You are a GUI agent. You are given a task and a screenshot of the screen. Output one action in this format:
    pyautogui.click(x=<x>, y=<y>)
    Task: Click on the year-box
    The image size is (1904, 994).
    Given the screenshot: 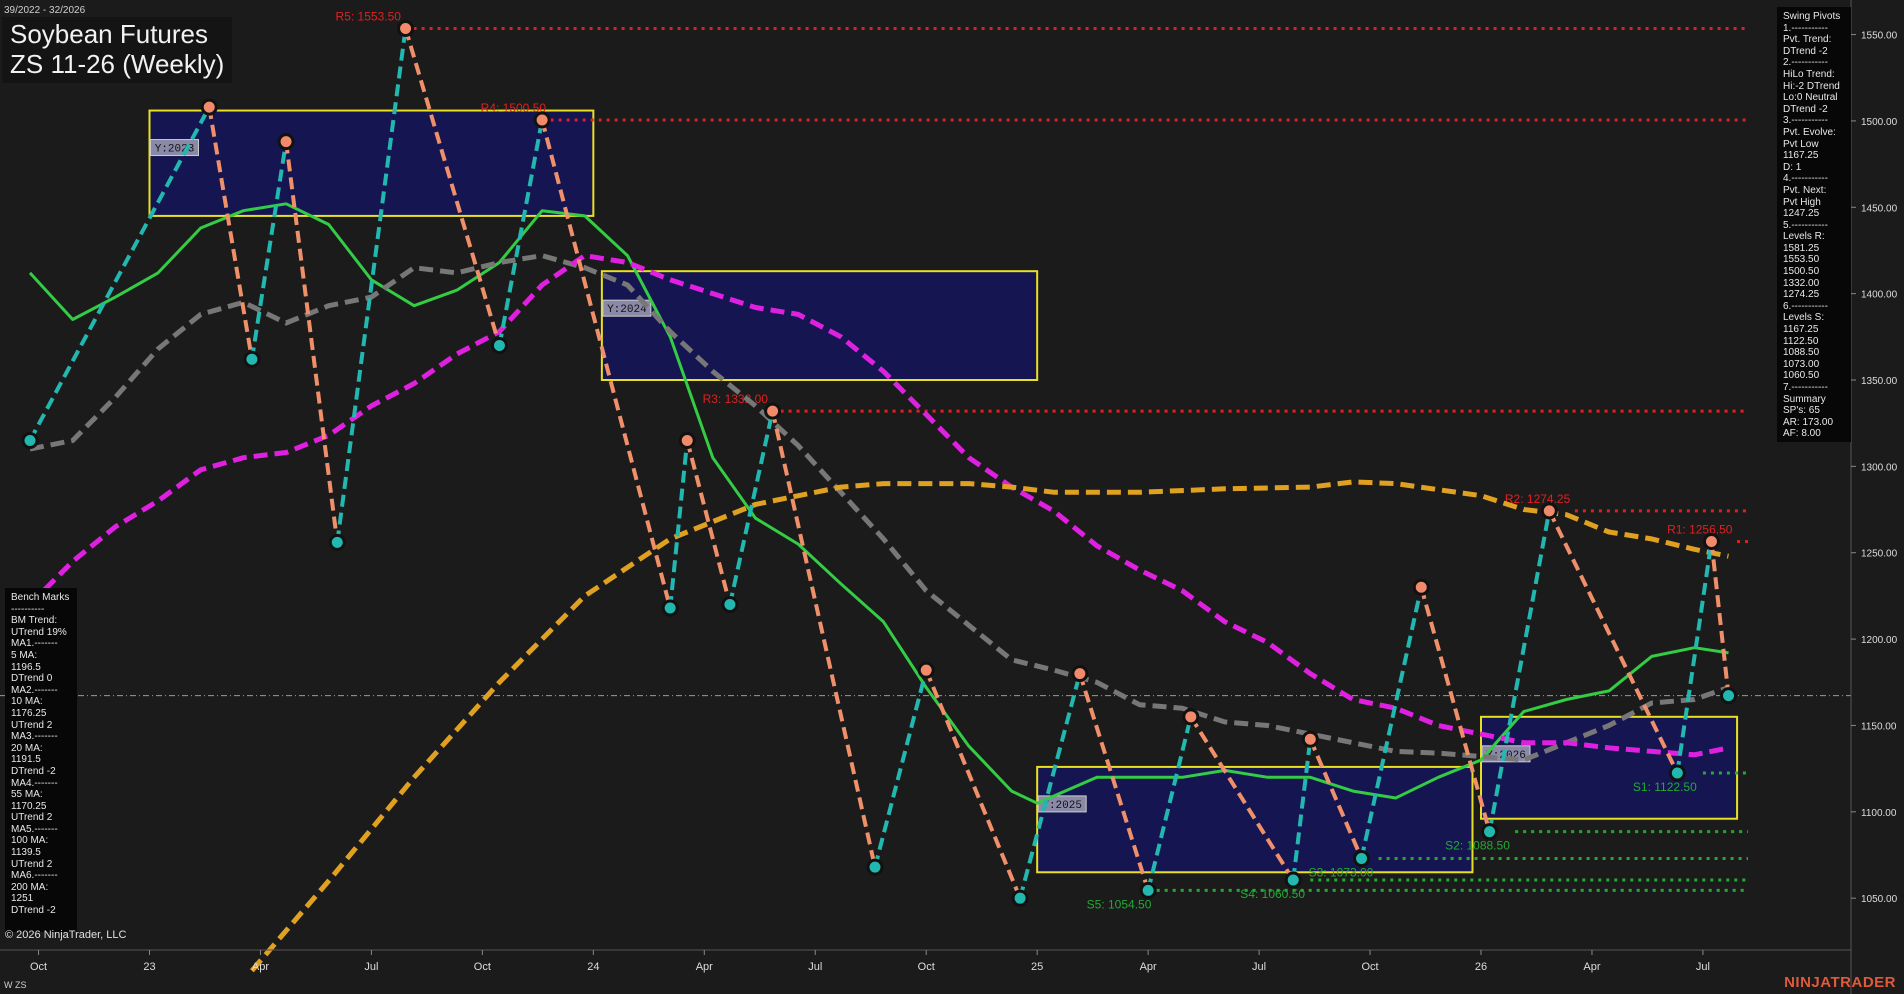 What is the action you would take?
    pyautogui.click(x=1255, y=819)
    